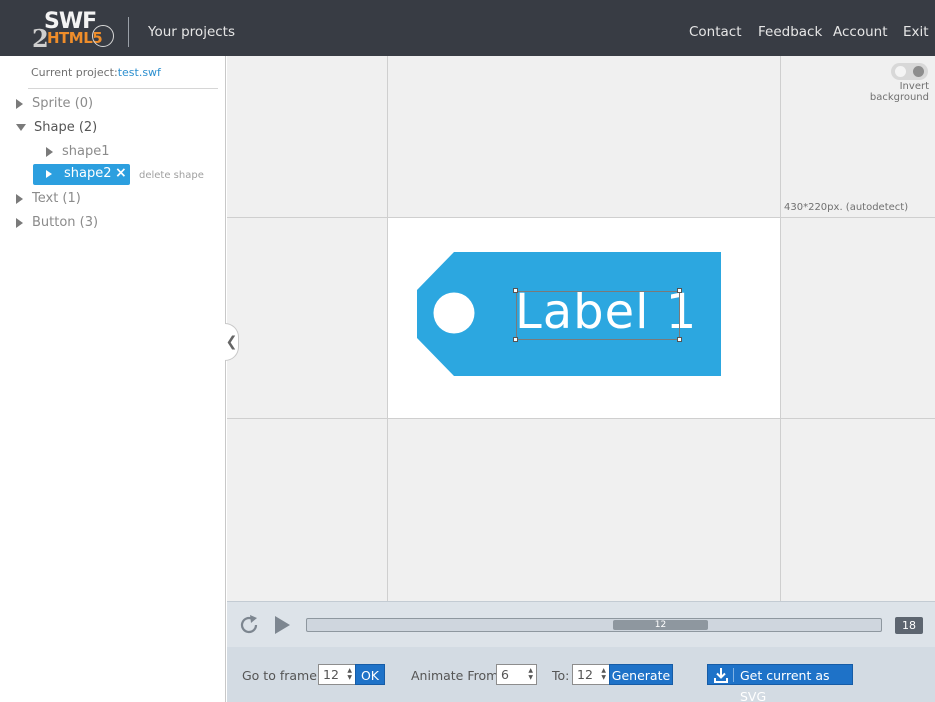 This screenshot has height=702, width=935. I want to click on tree-item-label: Sprite (0), so click(63, 103).